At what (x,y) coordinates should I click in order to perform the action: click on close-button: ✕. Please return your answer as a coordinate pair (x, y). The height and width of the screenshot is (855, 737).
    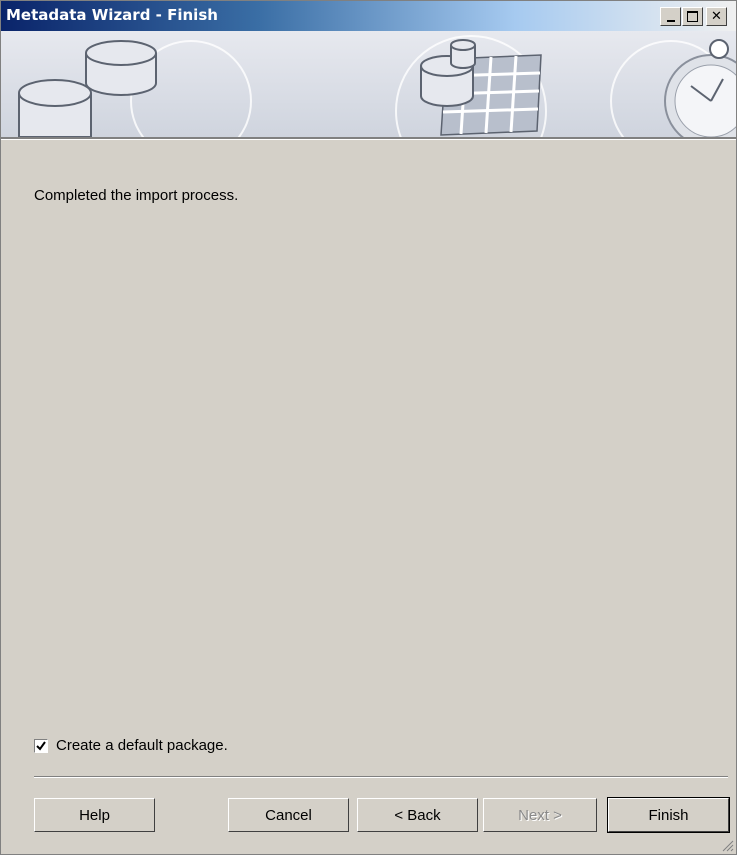
    Looking at the image, I should click on (716, 16).